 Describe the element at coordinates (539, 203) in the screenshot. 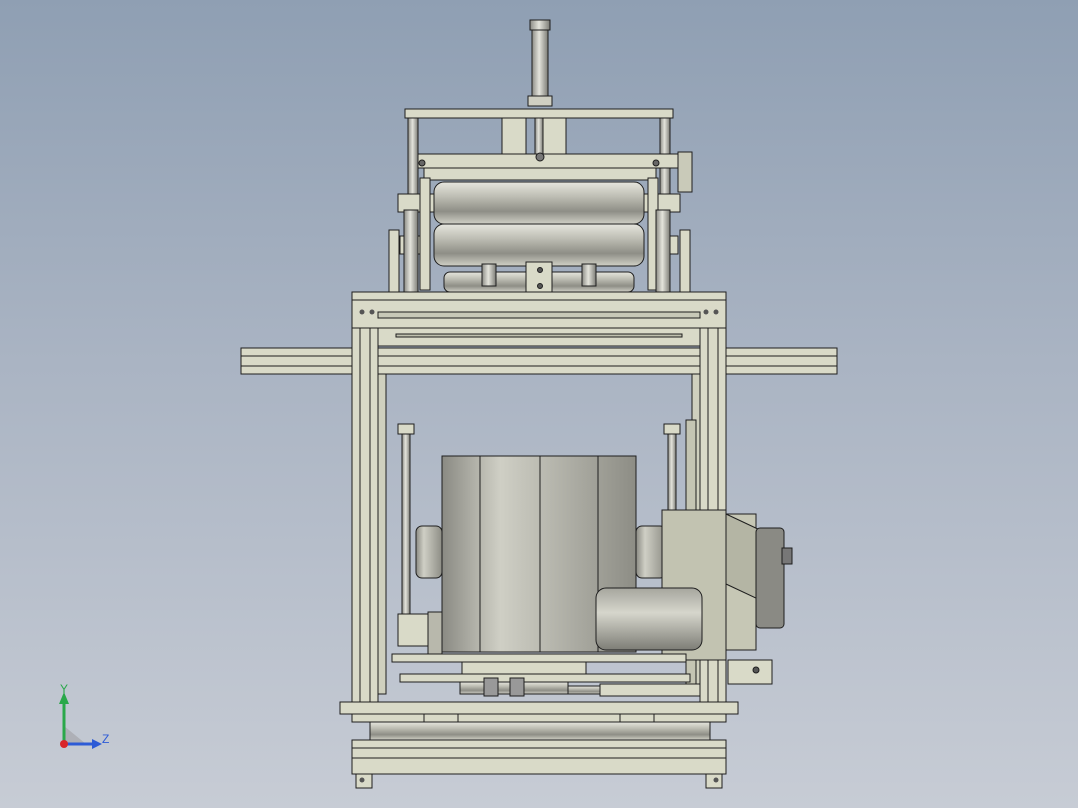

I see `upper-roller` at that location.